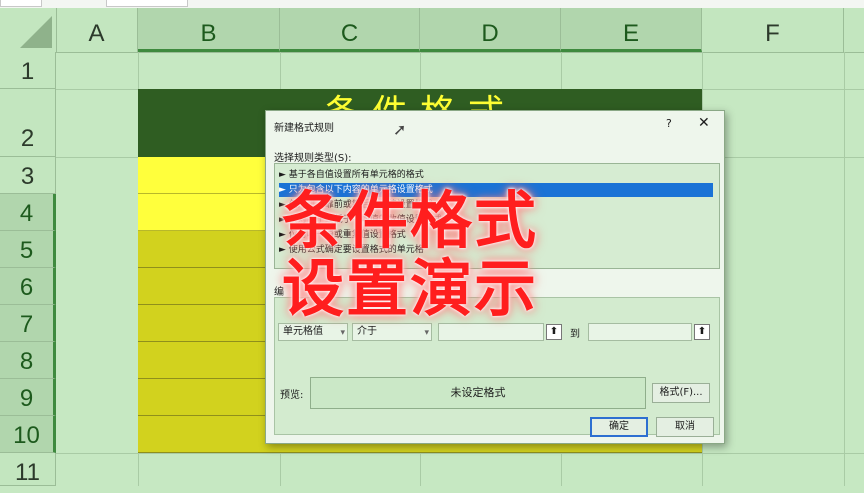  I want to click on column-header-b: B, so click(209, 30).